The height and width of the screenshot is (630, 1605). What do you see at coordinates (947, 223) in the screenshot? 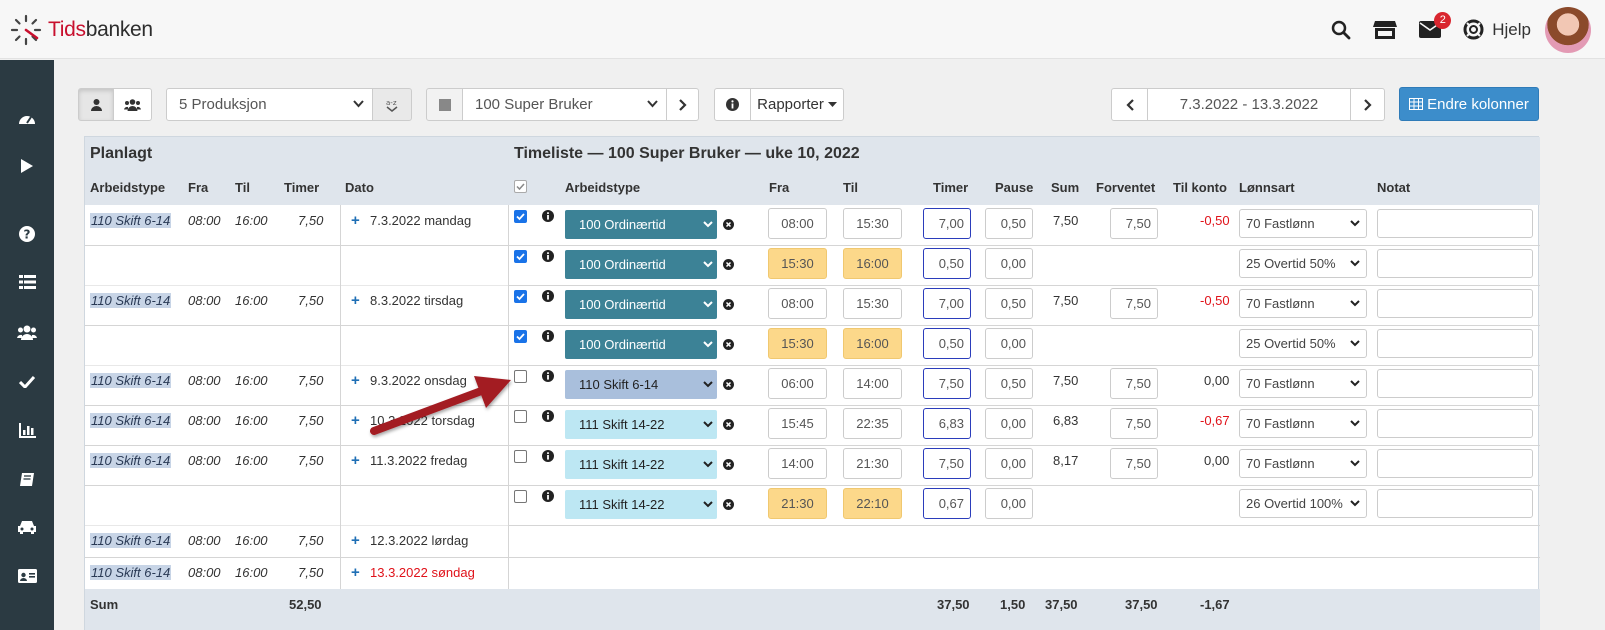
I see `entry-timer-input: 7,00` at bounding box center [947, 223].